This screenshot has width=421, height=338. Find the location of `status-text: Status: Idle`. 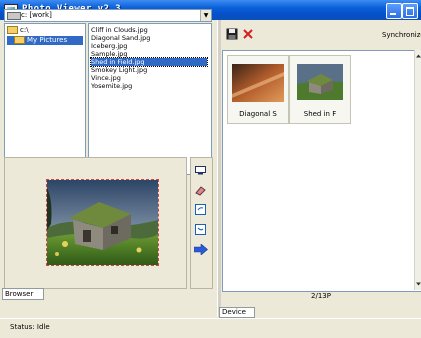

status-text: Status: Idle is located at coordinates (30, 327).